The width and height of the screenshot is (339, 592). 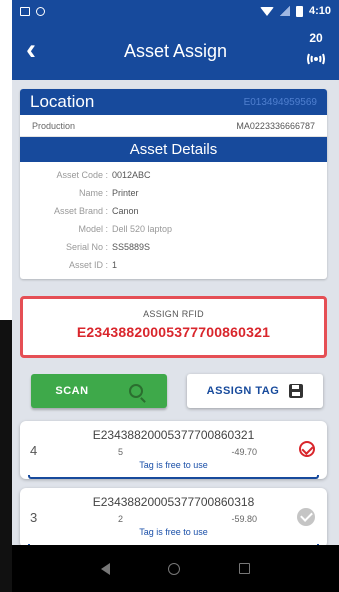 I want to click on status-bar: 4:10, so click(x=175, y=11).